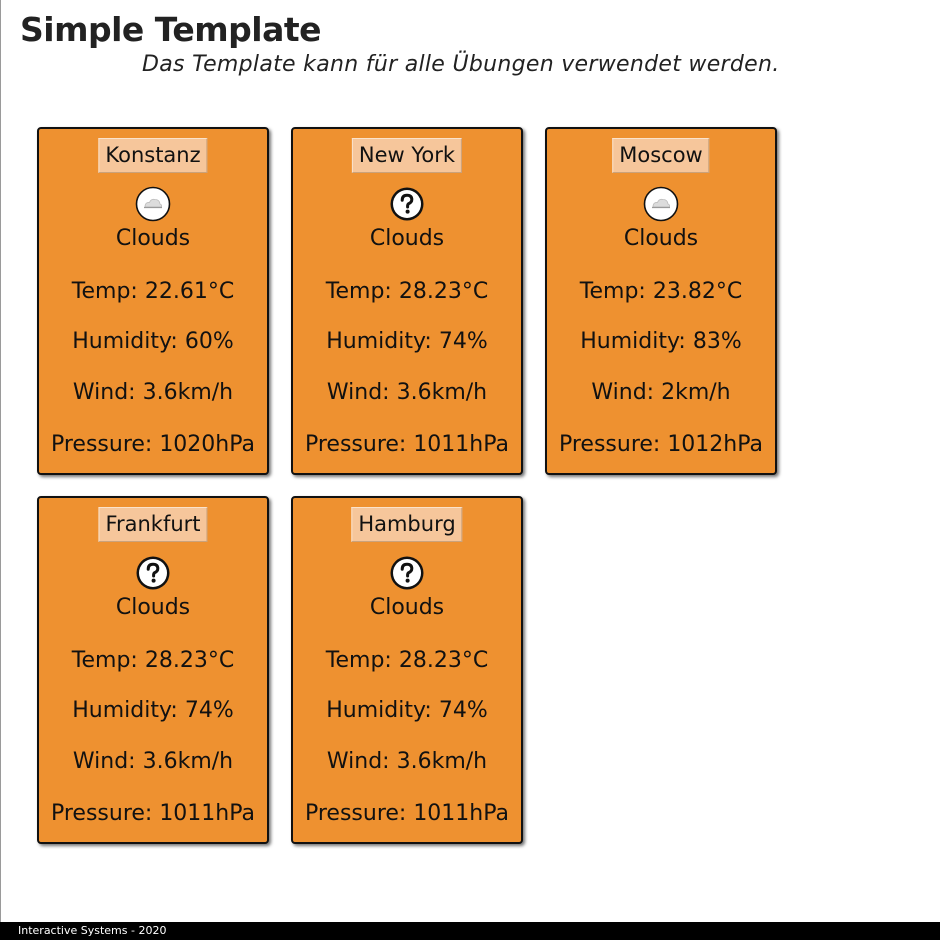 This screenshot has height=940, width=940. What do you see at coordinates (153, 524) in the screenshot?
I see `city-button-frankfurt: Frankfurt` at bounding box center [153, 524].